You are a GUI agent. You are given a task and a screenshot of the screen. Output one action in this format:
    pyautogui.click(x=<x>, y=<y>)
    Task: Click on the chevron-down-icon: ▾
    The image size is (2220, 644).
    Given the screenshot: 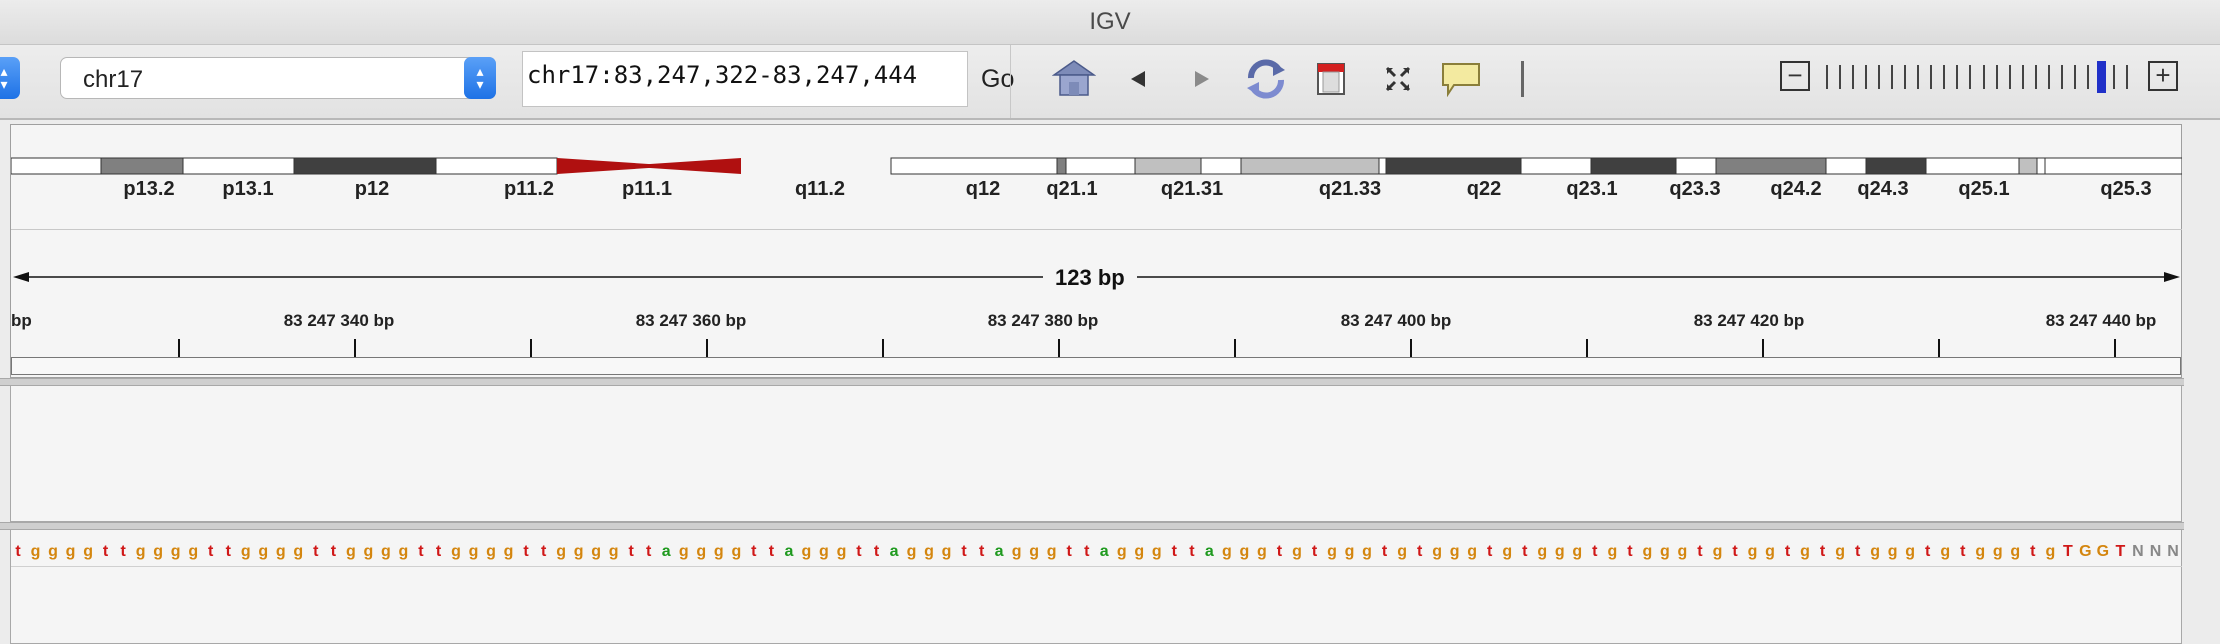 What is the action you would take?
    pyautogui.click(x=4, y=84)
    